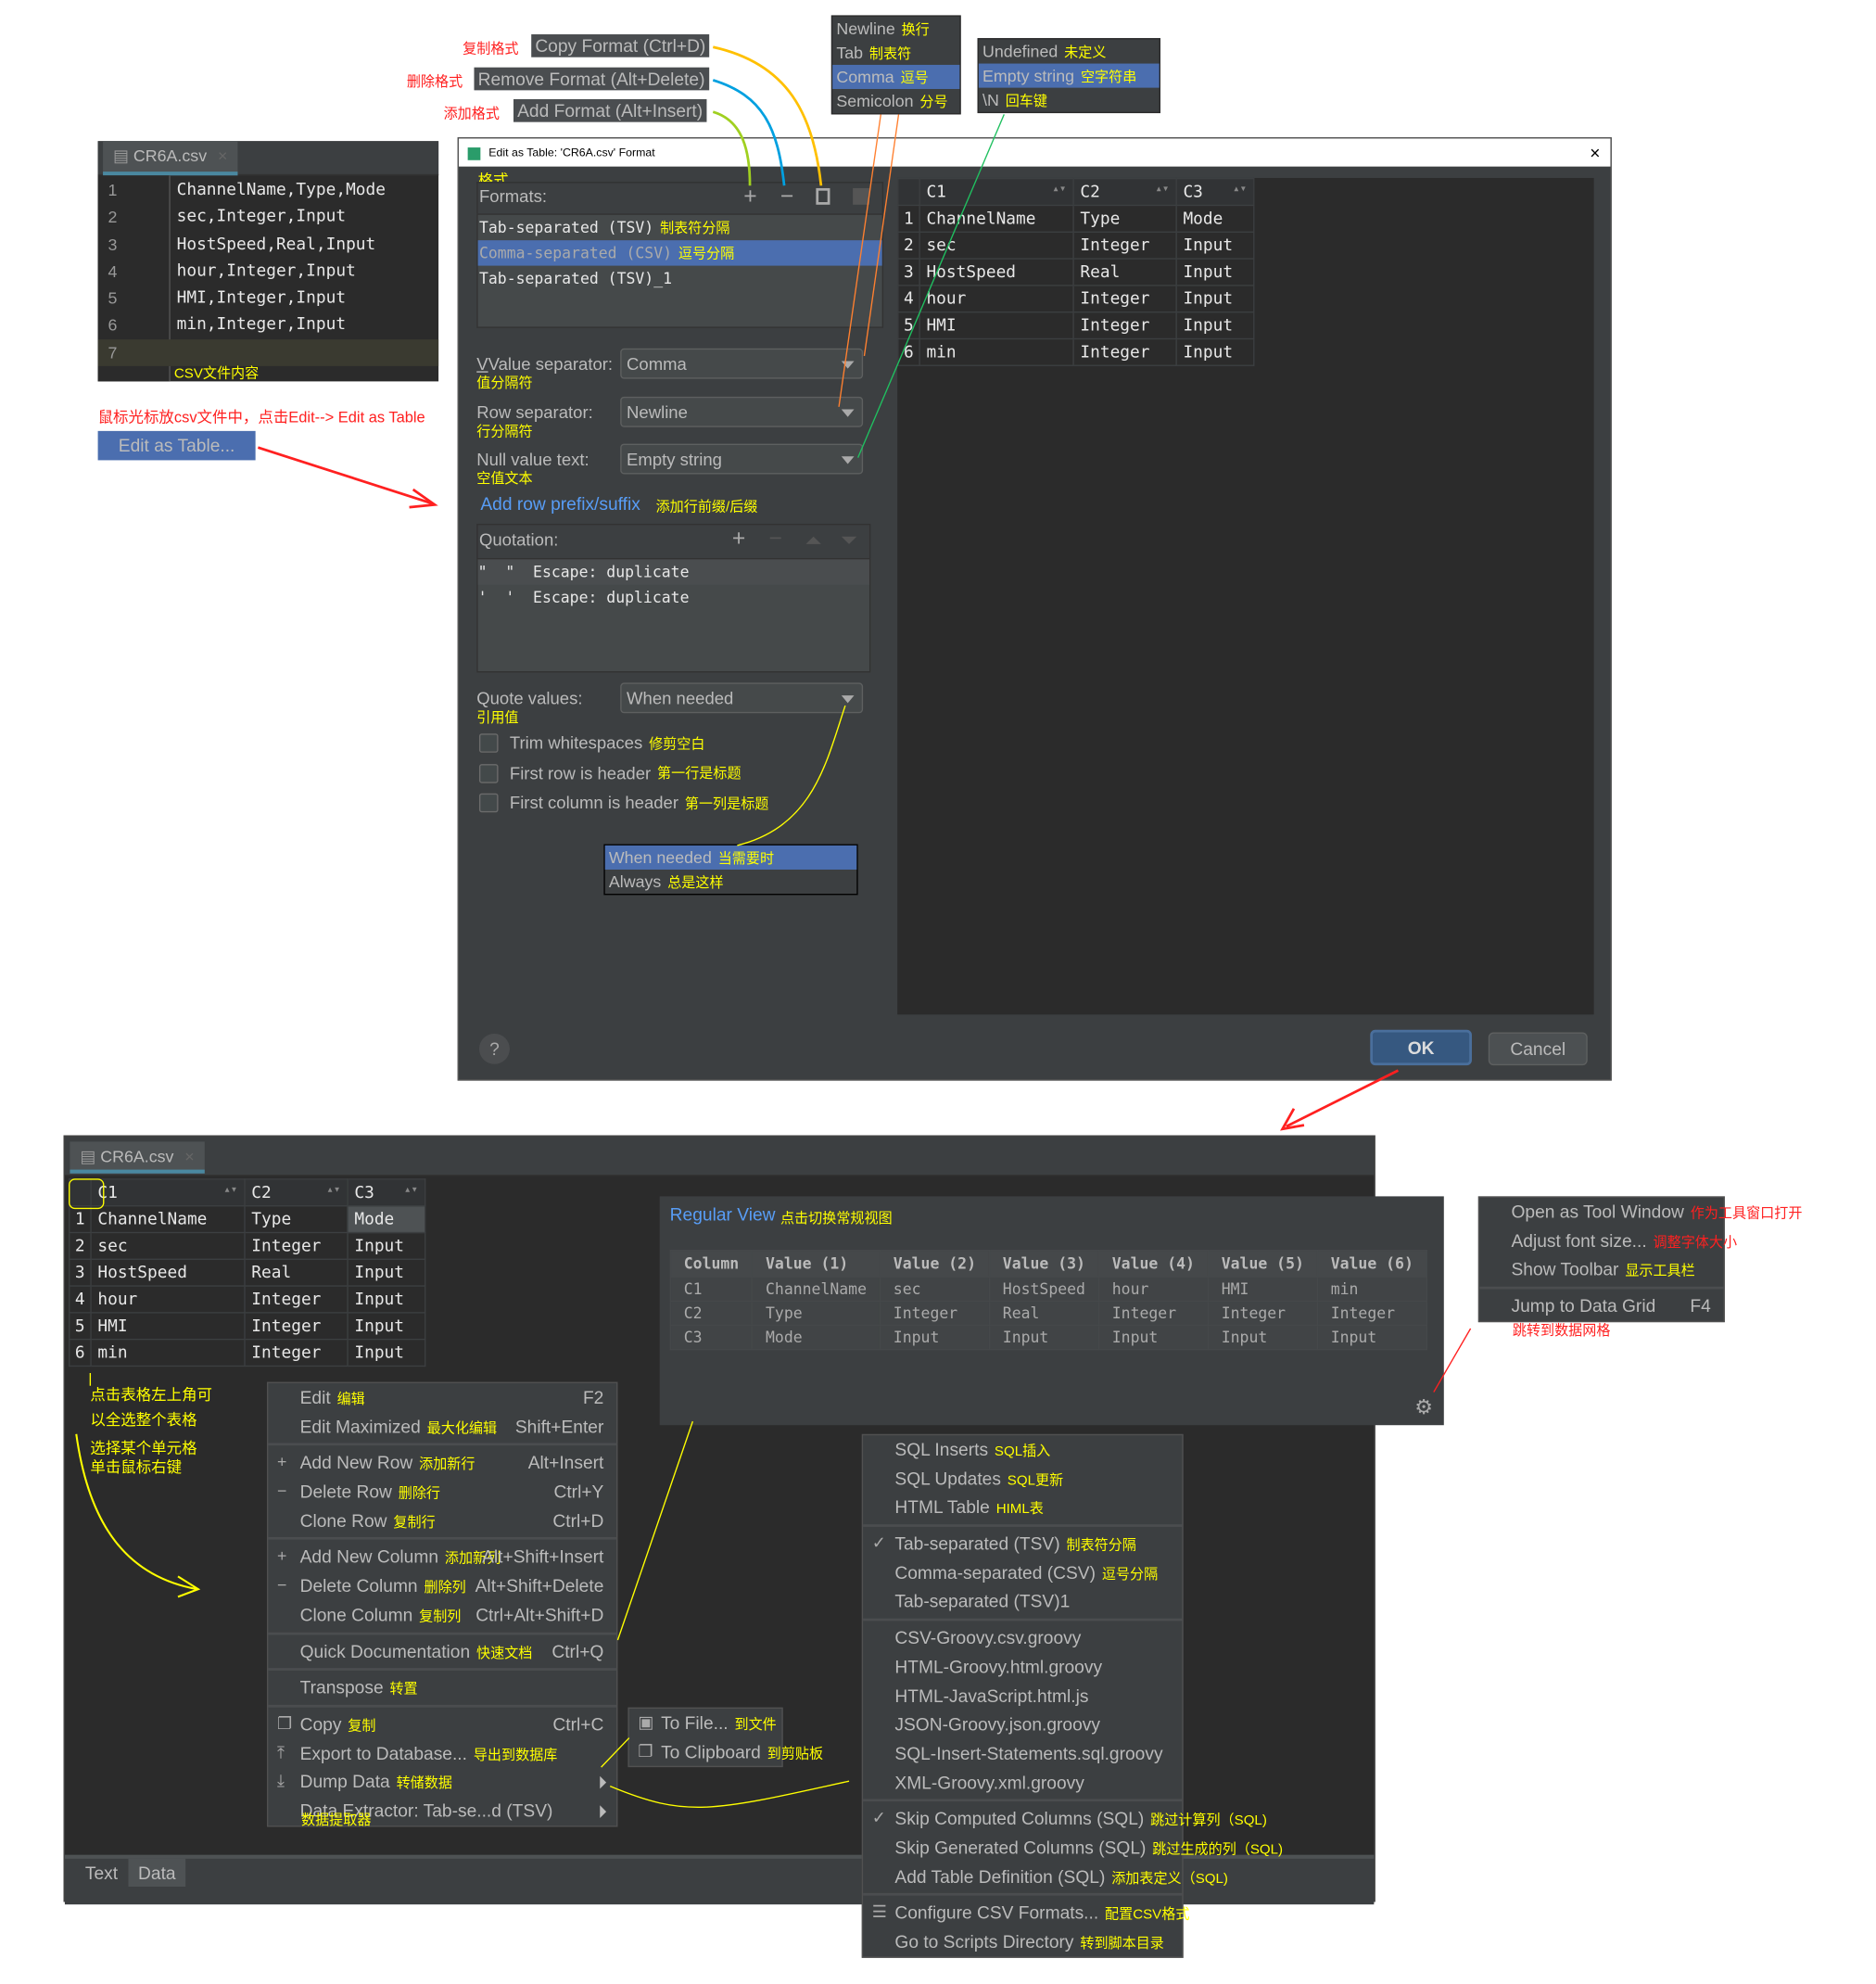 This screenshot has width=1876, height=1984. What do you see at coordinates (680, 253) in the screenshot?
I see `format-item: Comma-separated (CSV) 逗号分隔` at bounding box center [680, 253].